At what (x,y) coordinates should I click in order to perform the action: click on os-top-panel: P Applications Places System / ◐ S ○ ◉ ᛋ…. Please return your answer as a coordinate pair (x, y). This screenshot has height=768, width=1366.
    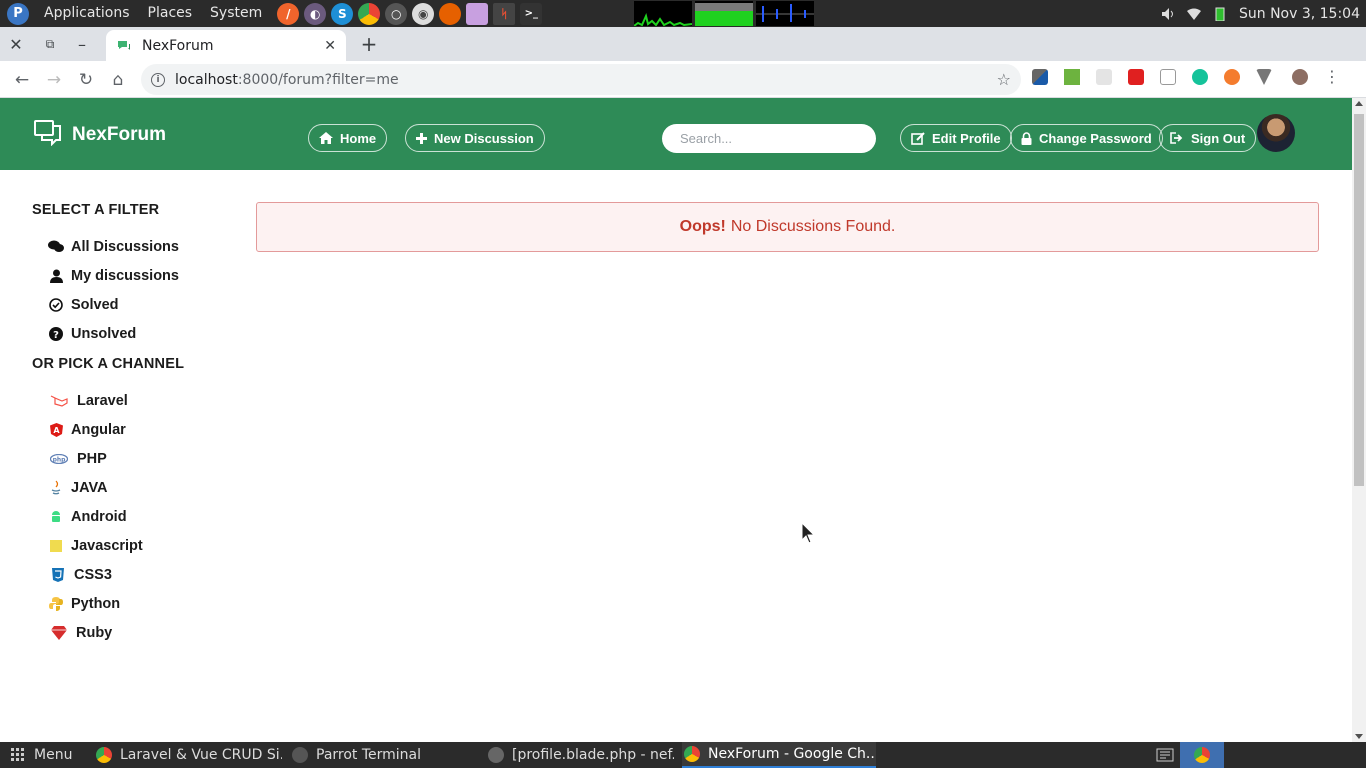
    Looking at the image, I should click on (683, 13).